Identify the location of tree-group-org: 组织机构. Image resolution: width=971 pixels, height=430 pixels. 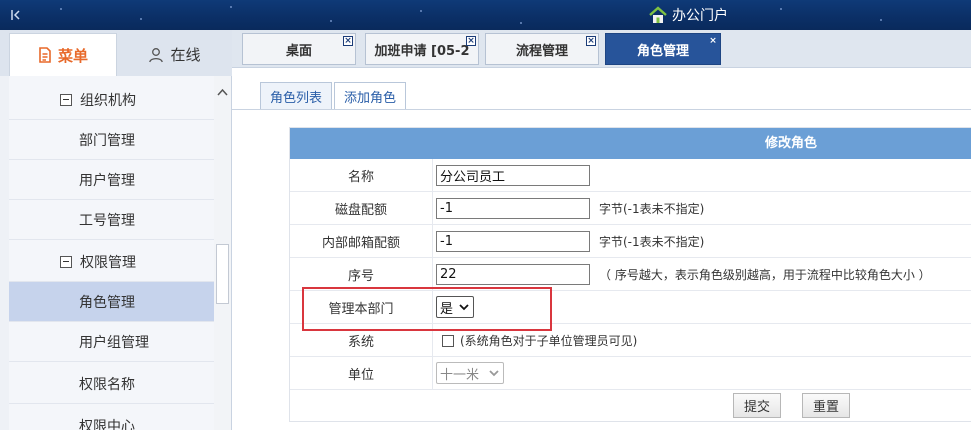
(111, 100).